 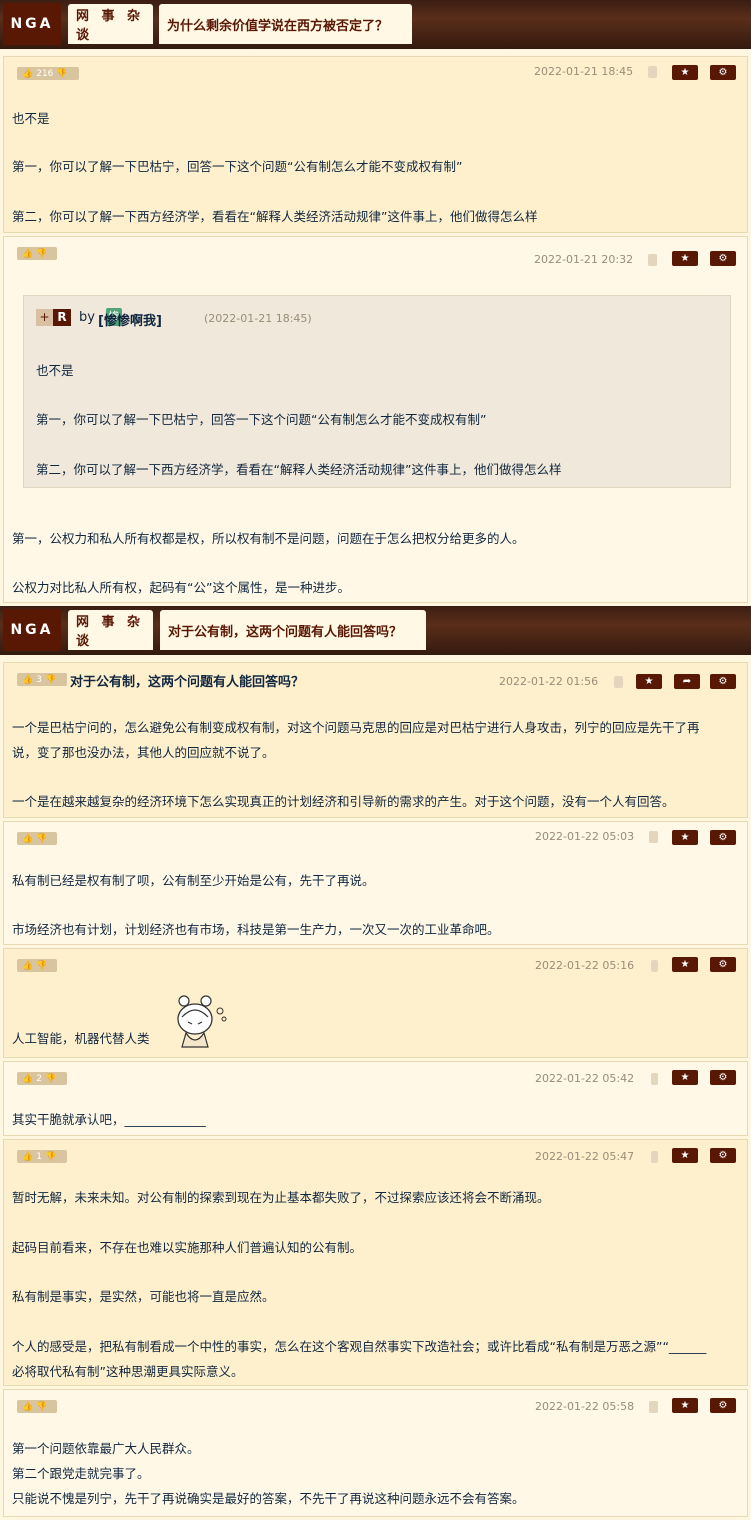 I want to click on vote-box: 👍 2 👎, so click(x=42, y=1078).